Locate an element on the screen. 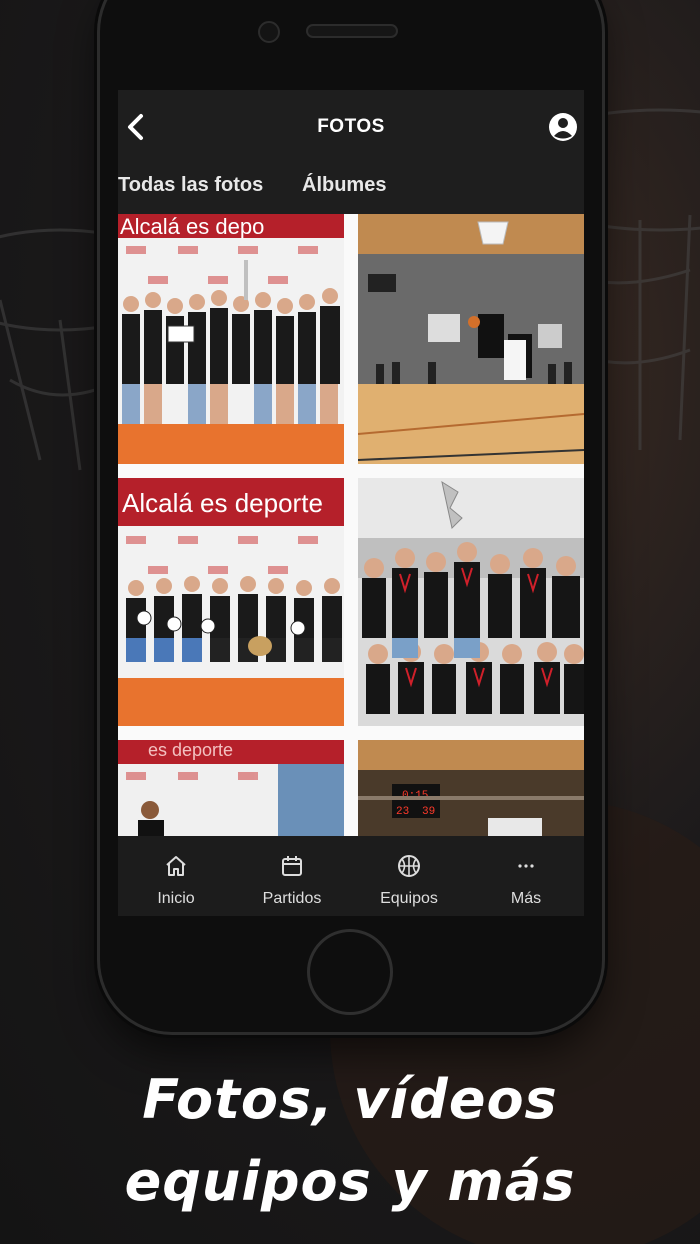 The image size is (700, 1244). page-title: FOTOS is located at coordinates (351, 126).